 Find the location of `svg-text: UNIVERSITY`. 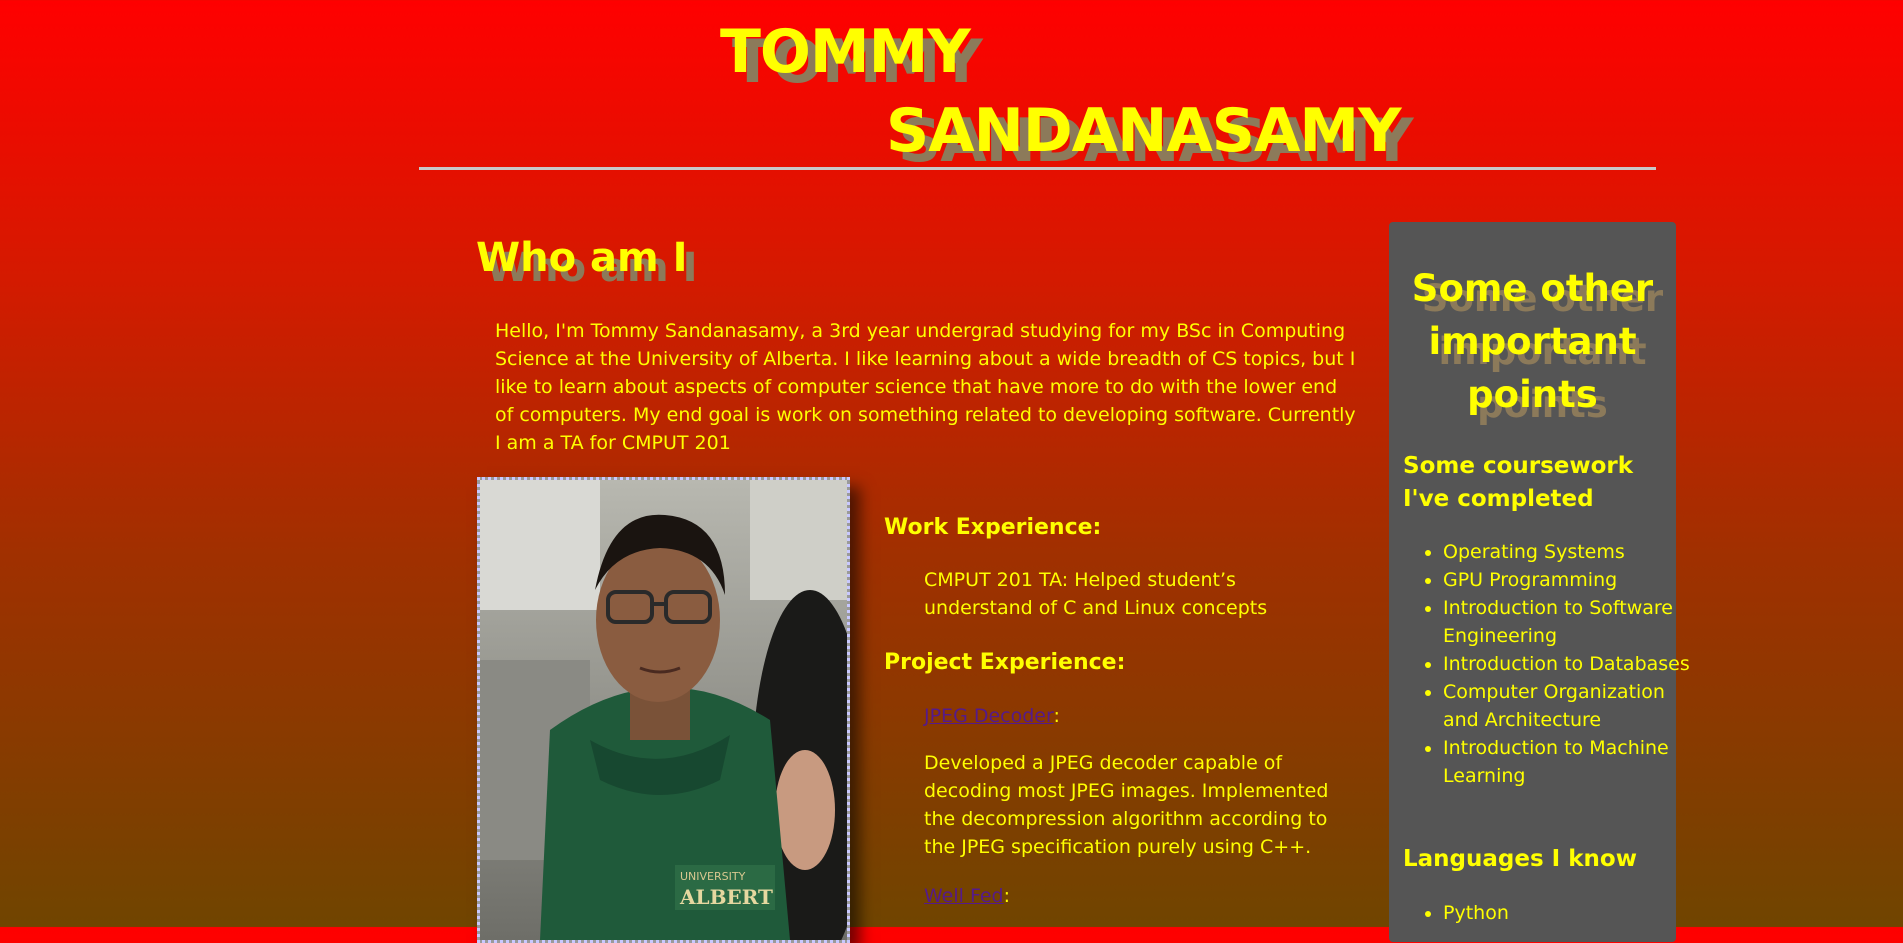

svg-text: UNIVERSITY is located at coordinates (713, 876).